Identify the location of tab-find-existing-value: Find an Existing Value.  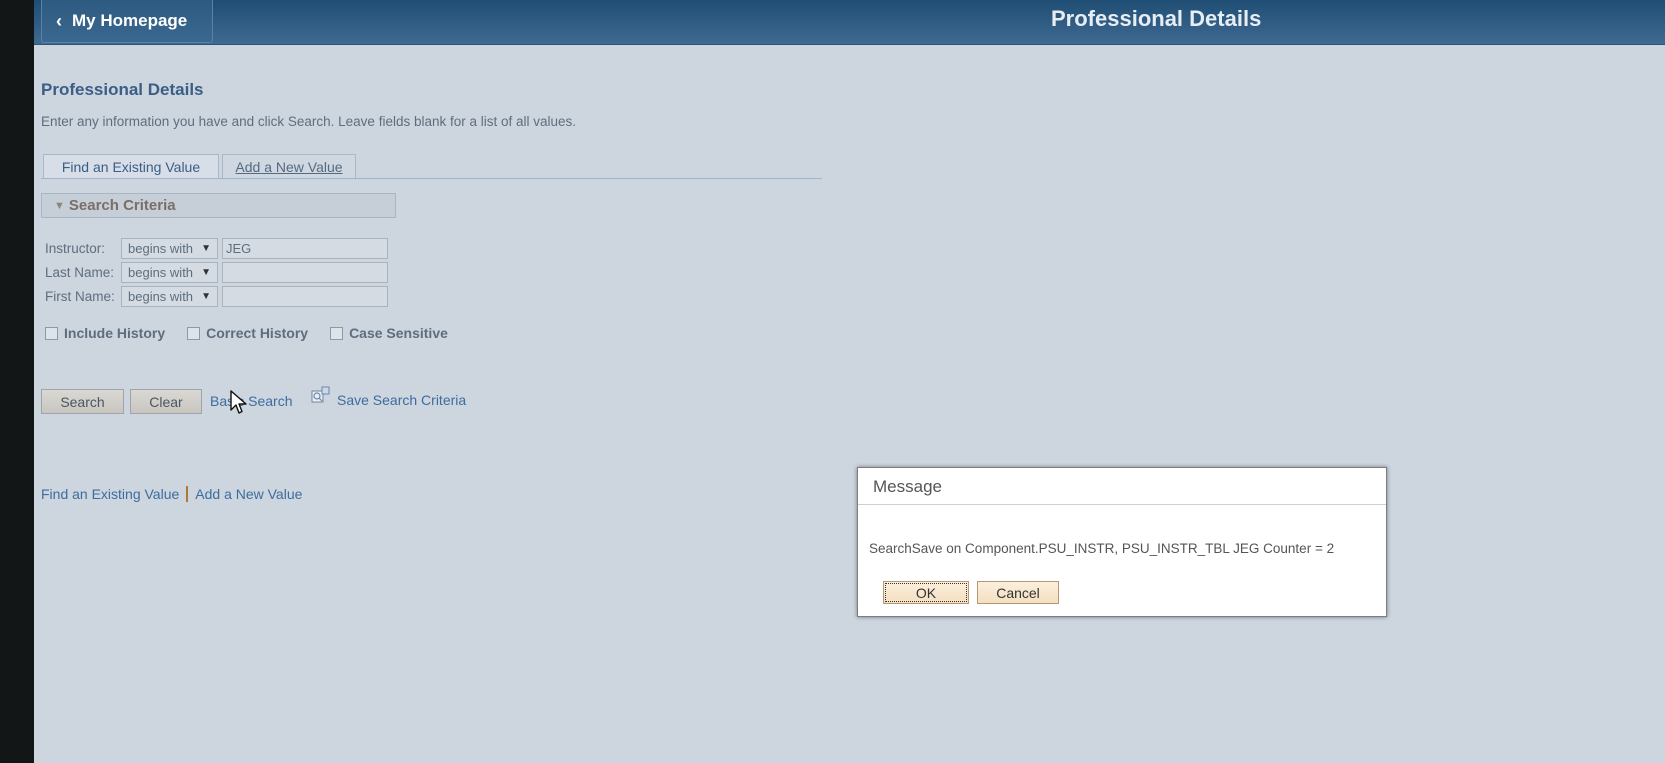
(131, 166).